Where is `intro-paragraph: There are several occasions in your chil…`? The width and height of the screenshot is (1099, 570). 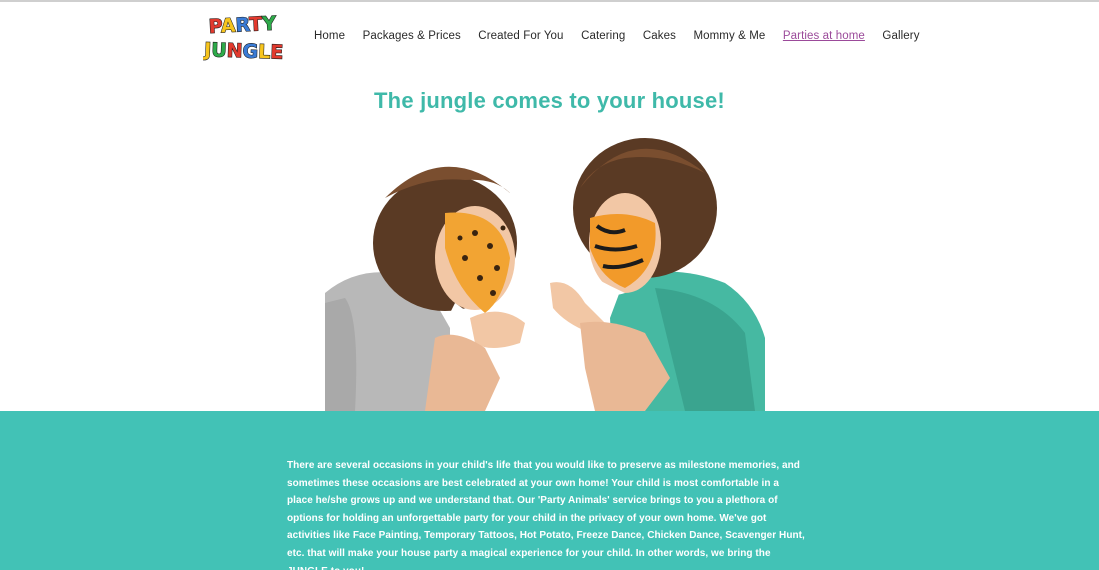
intro-paragraph: There are several occasions in your chil… is located at coordinates (546, 515).